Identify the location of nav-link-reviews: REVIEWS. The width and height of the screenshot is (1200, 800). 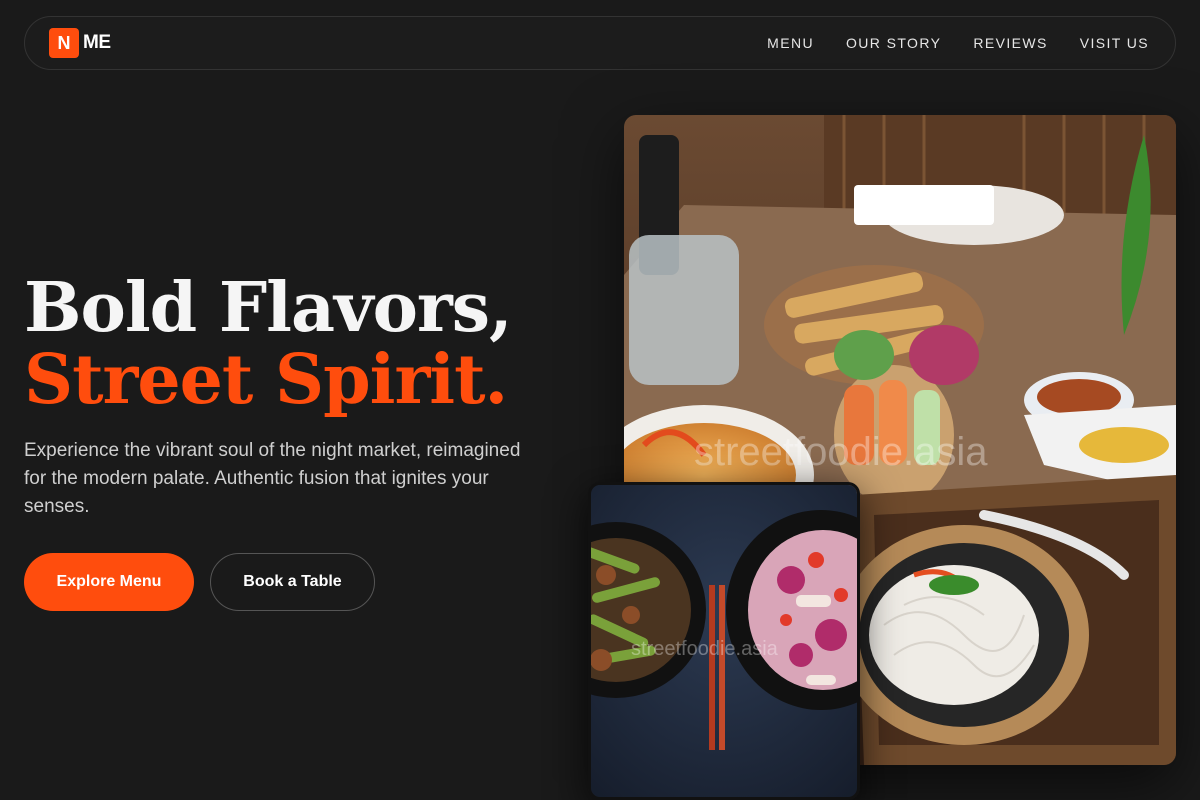
(1010, 43).